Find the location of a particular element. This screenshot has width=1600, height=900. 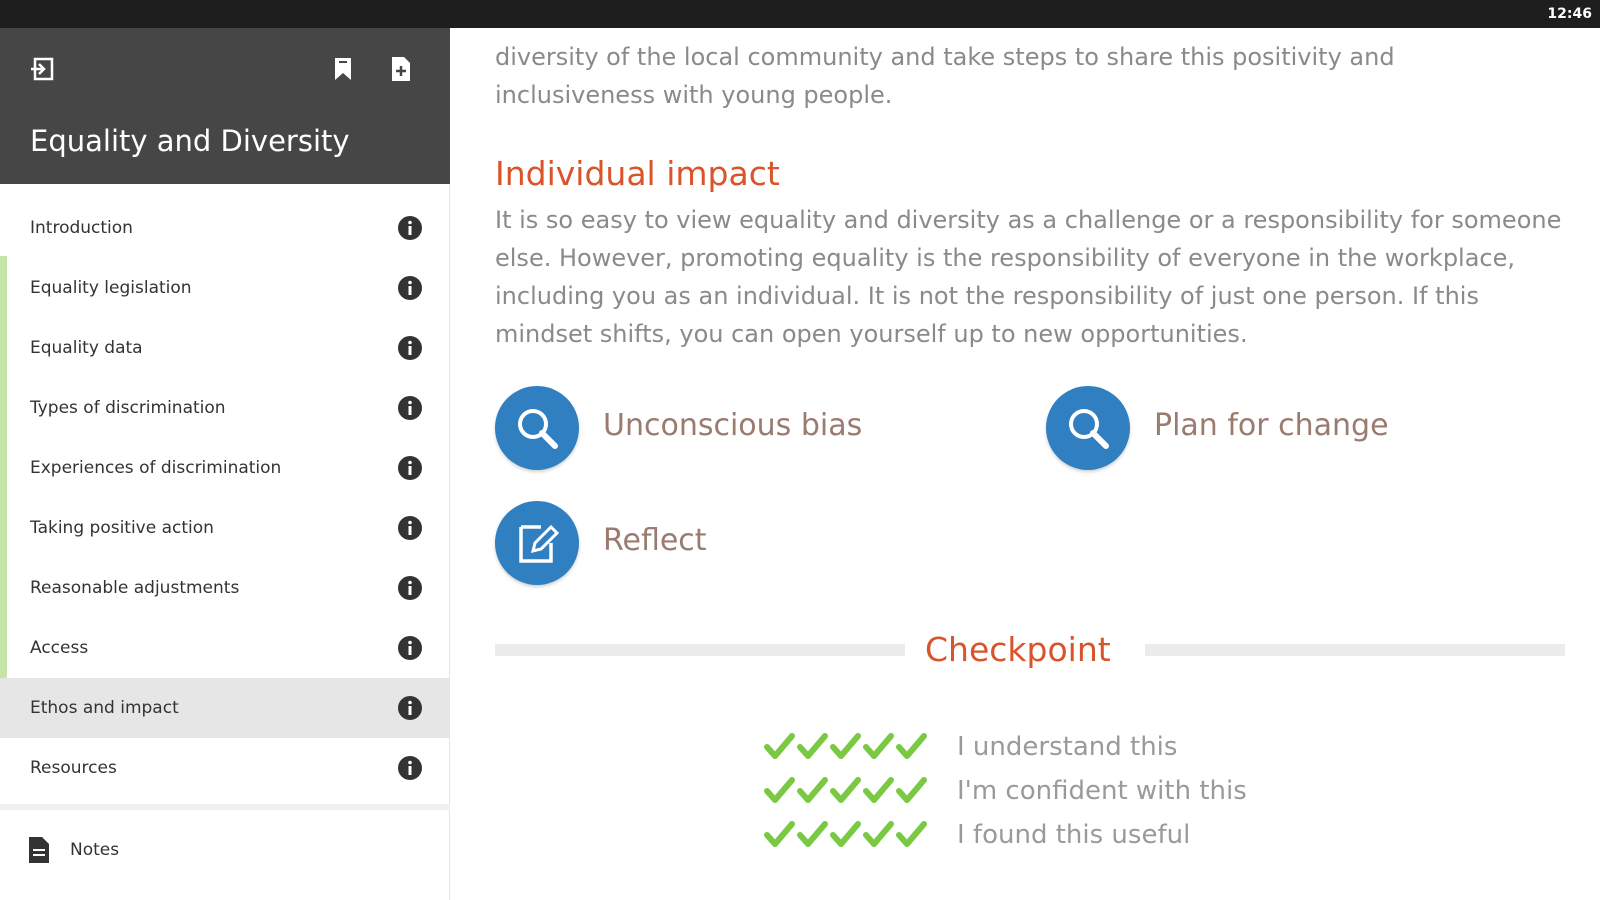

tile-label: Plan for change is located at coordinates (1271, 425).